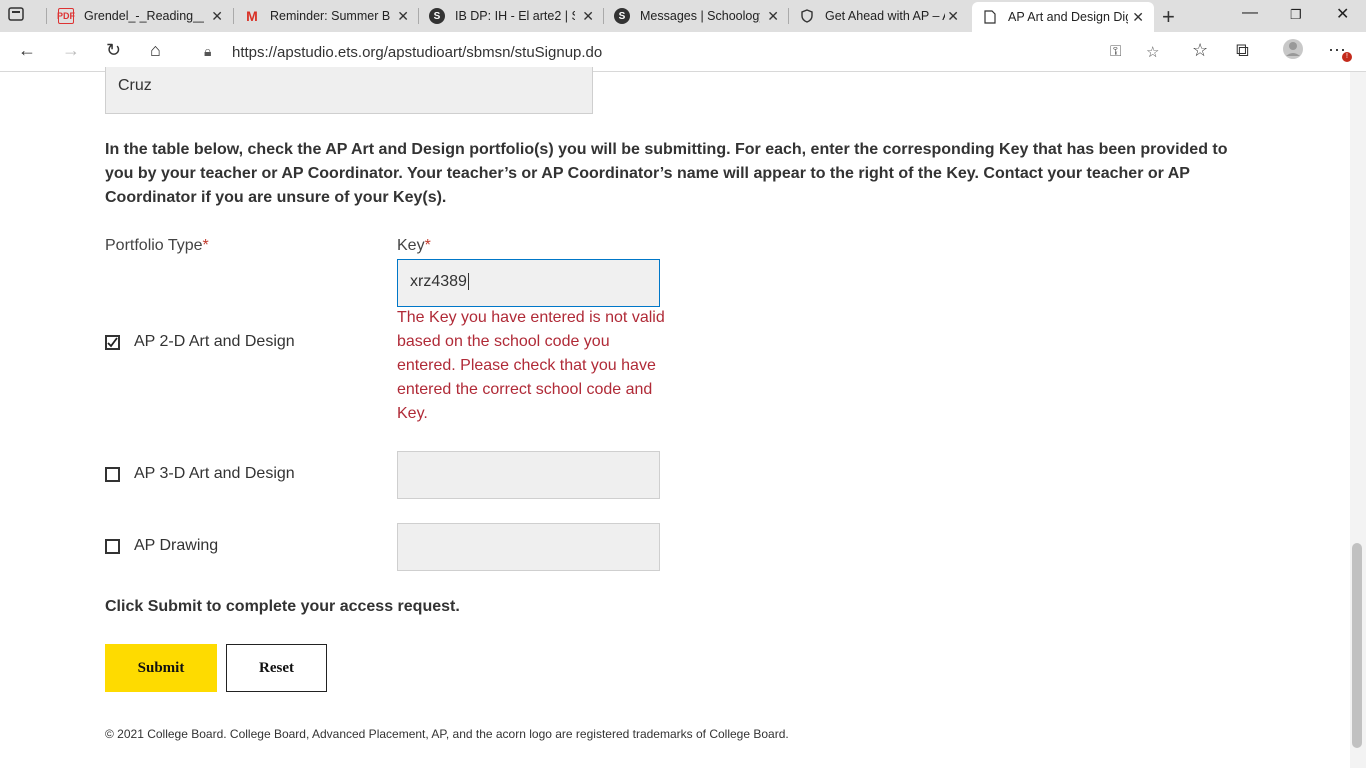  What do you see at coordinates (46, 16) in the screenshot?
I see `tab-separator` at bounding box center [46, 16].